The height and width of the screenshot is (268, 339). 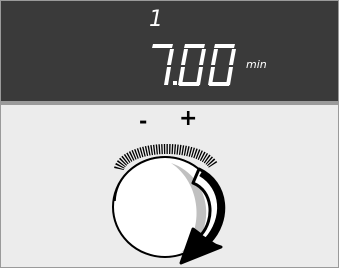 I want to click on time-value, so click(x=194, y=65).